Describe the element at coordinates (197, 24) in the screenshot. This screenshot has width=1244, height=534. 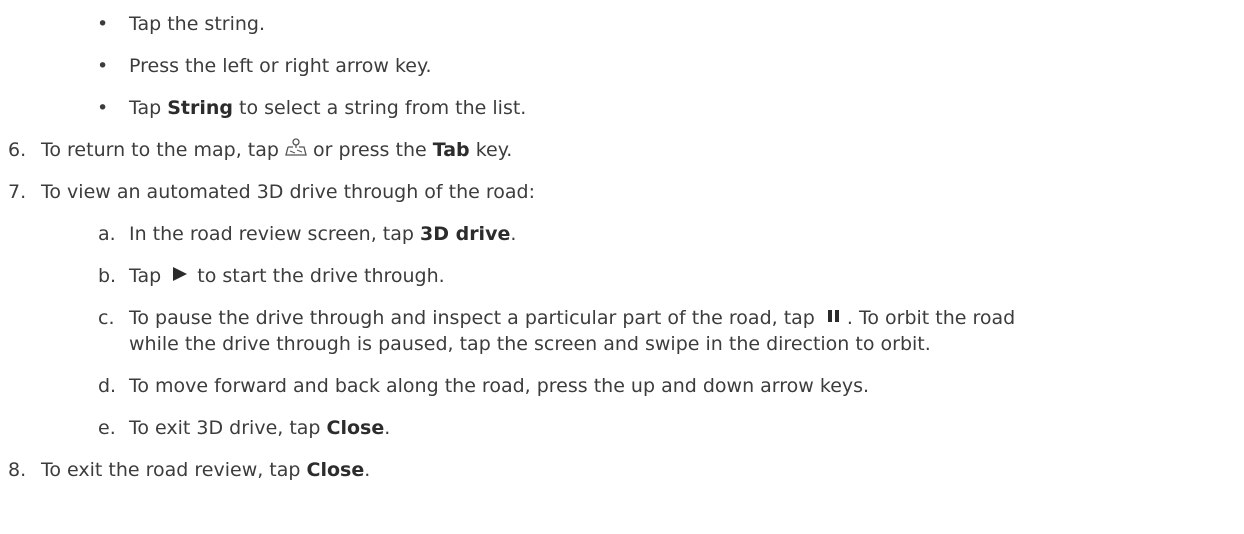
I see `bullet-text: Tap the string.` at that location.